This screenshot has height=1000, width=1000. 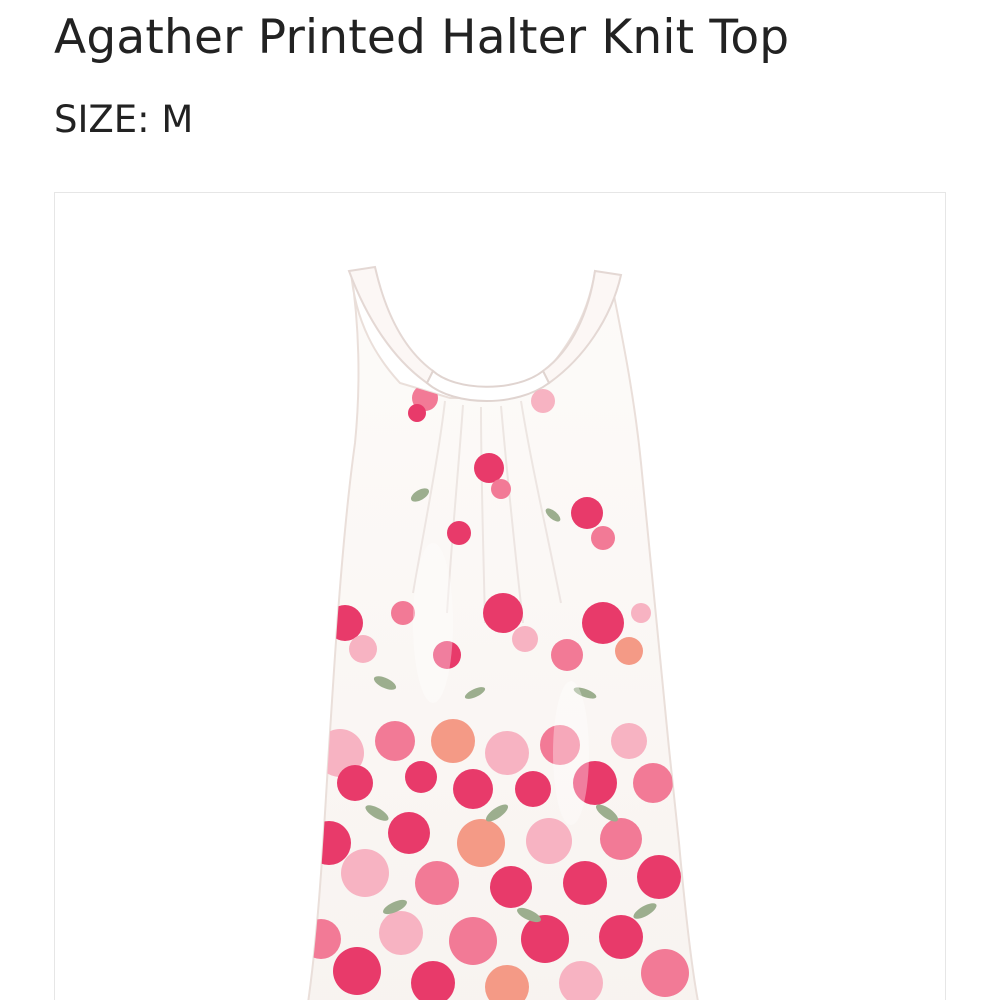 I want to click on size-value: M, so click(x=177, y=119).